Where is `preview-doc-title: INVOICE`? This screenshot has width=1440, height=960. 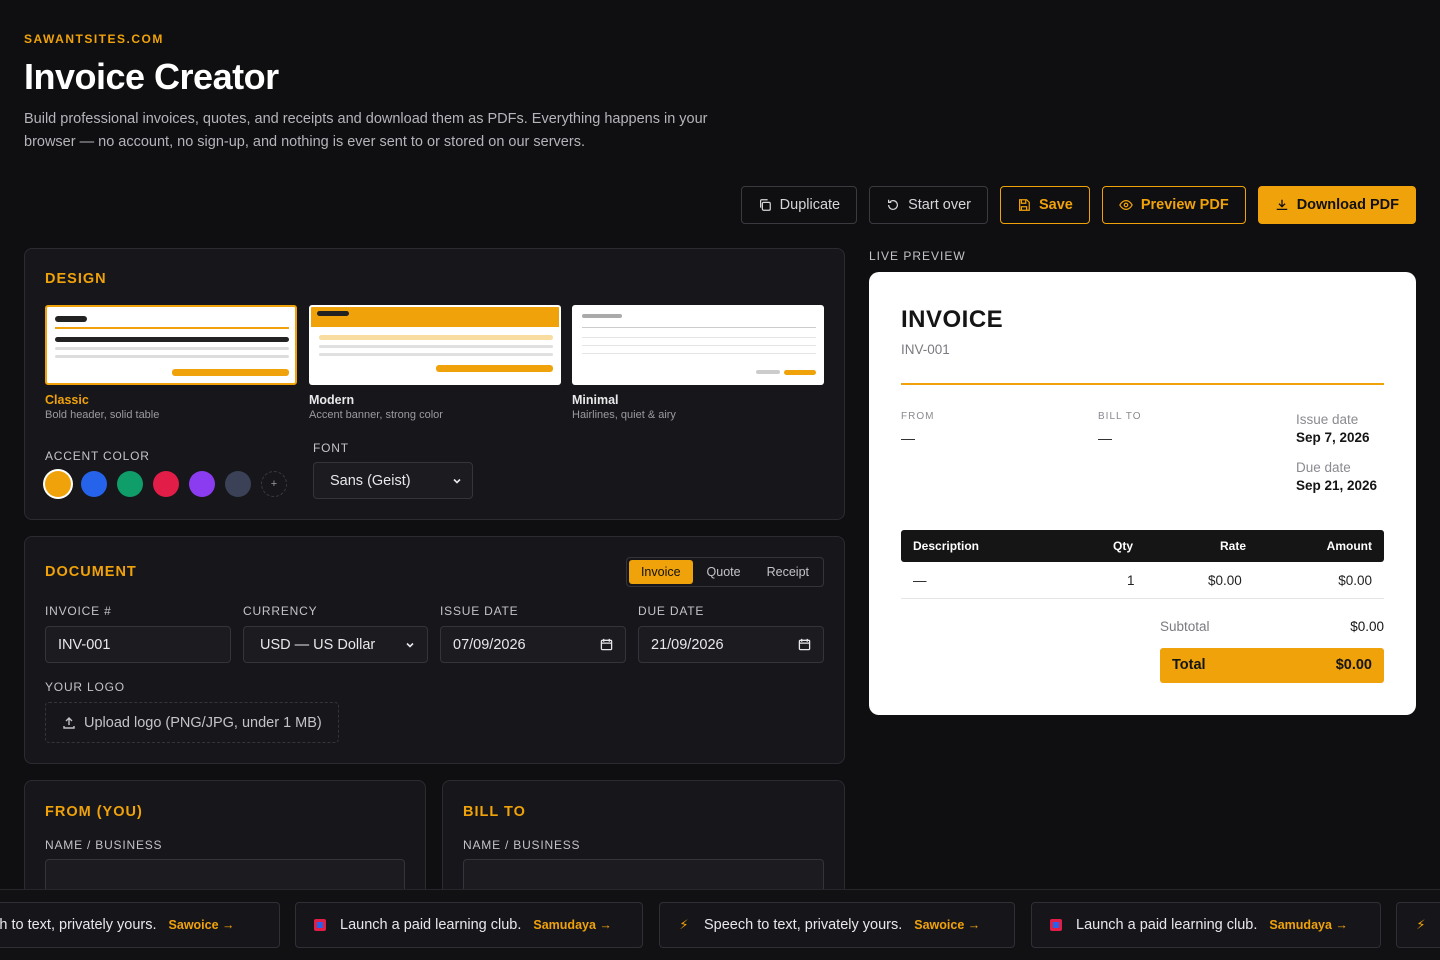
preview-doc-title: INVOICE is located at coordinates (952, 319).